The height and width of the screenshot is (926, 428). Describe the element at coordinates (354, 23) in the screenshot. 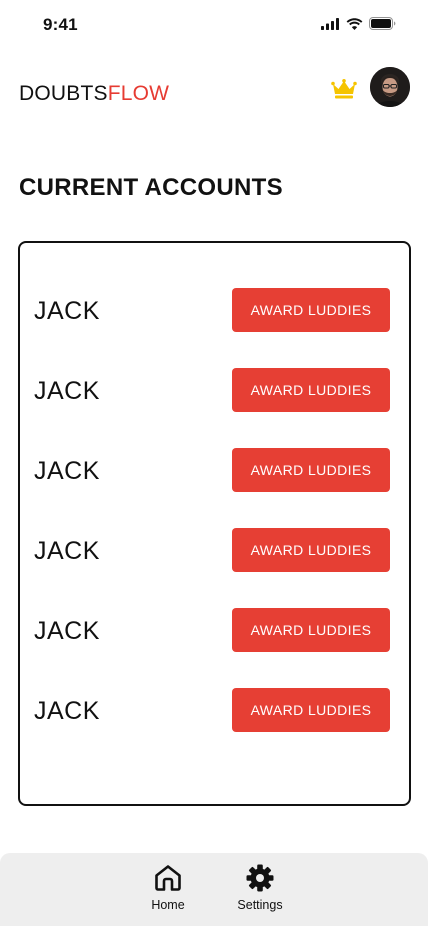

I see `wifi-icon` at that location.